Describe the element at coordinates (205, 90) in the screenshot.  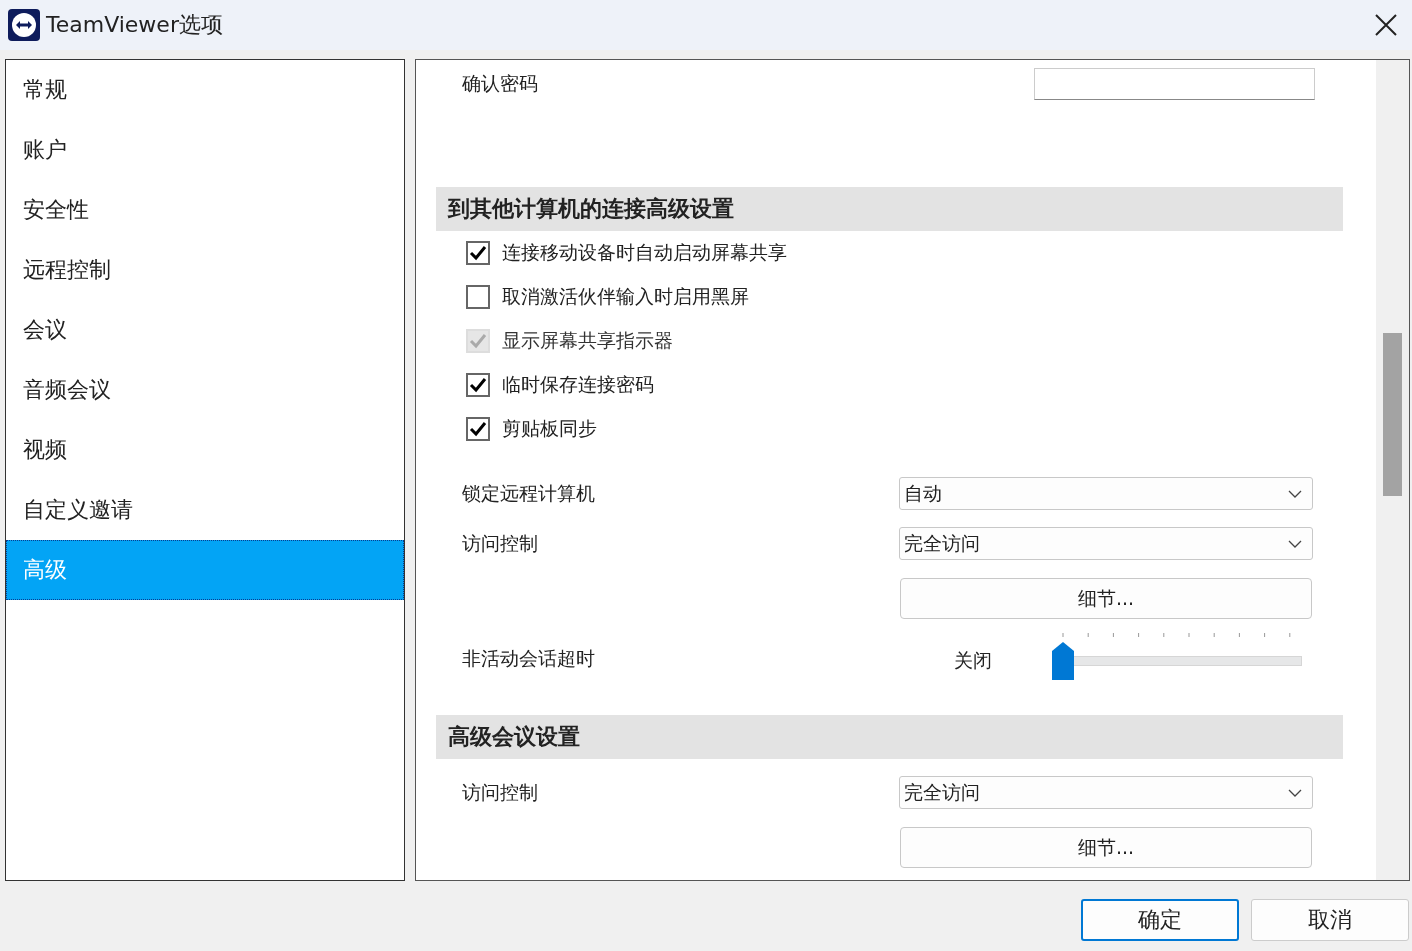
I see `sidebar-item: 常规` at that location.